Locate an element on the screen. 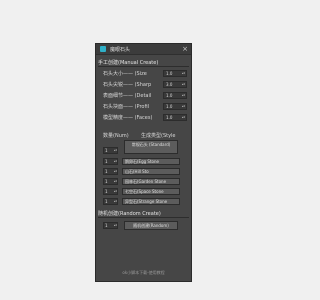 Image resolution: width=320 pixels, height=300 pixels. standard-stone-button: 常规石头 (Standard) is located at coordinates (151, 147).